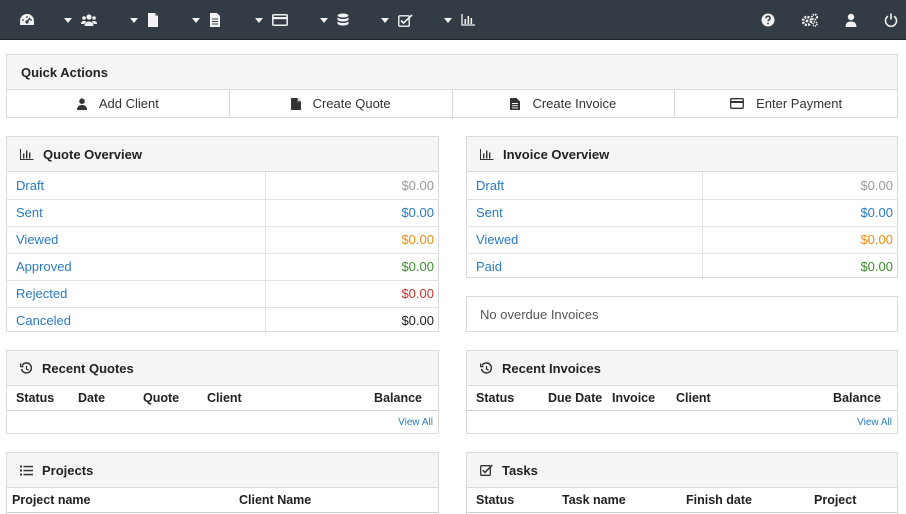 The height and width of the screenshot is (514, 906). I want to click on dashboard-icon, so click(27, 20).